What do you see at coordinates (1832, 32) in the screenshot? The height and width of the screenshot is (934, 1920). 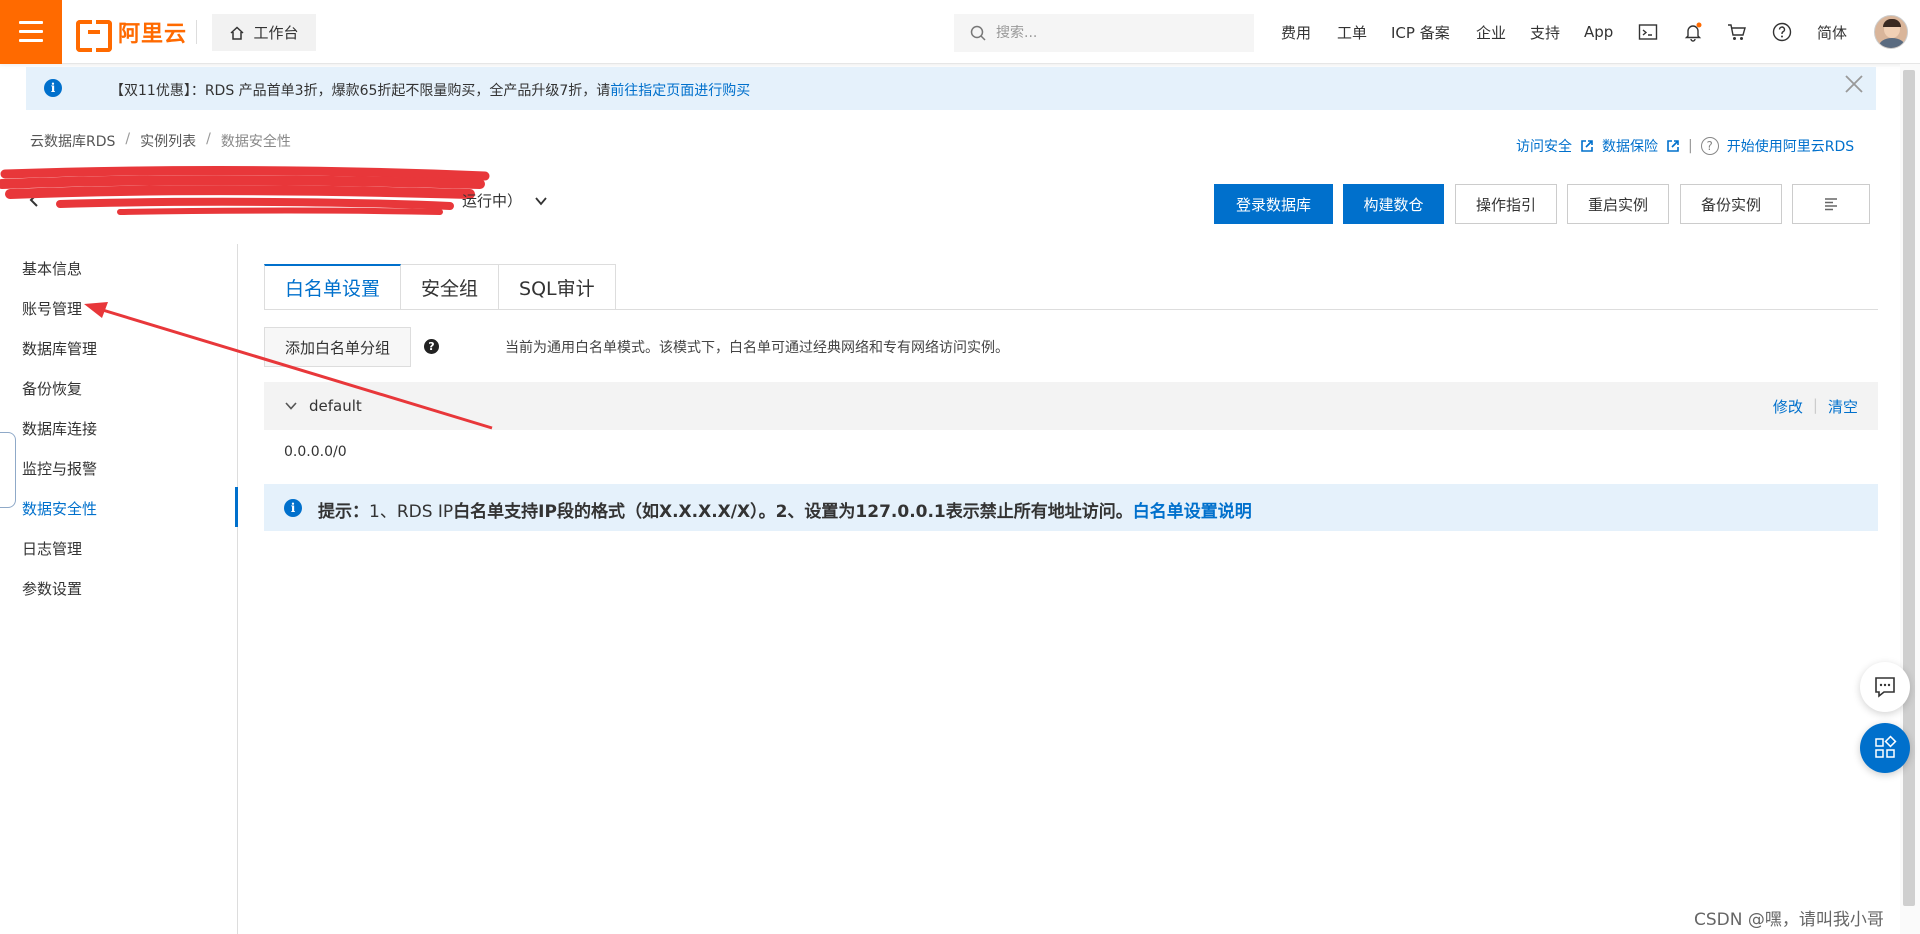 I see `language-switch: 简体` at bounding box center [1832, 32].